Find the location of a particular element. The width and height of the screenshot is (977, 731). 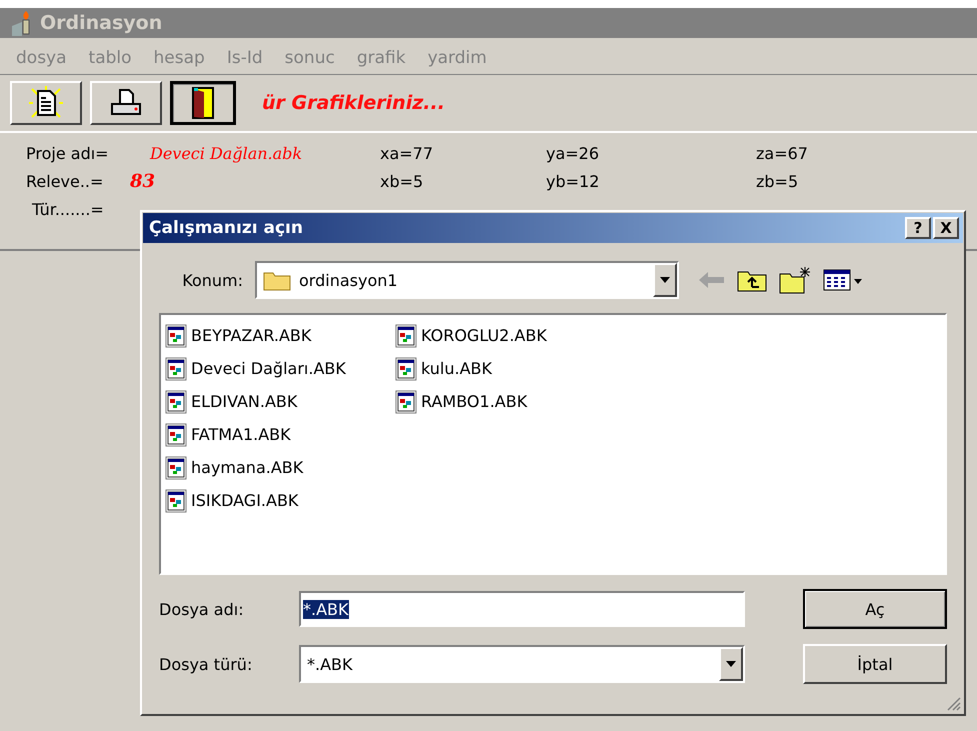

door-icon is located at coordinates (203, 103).